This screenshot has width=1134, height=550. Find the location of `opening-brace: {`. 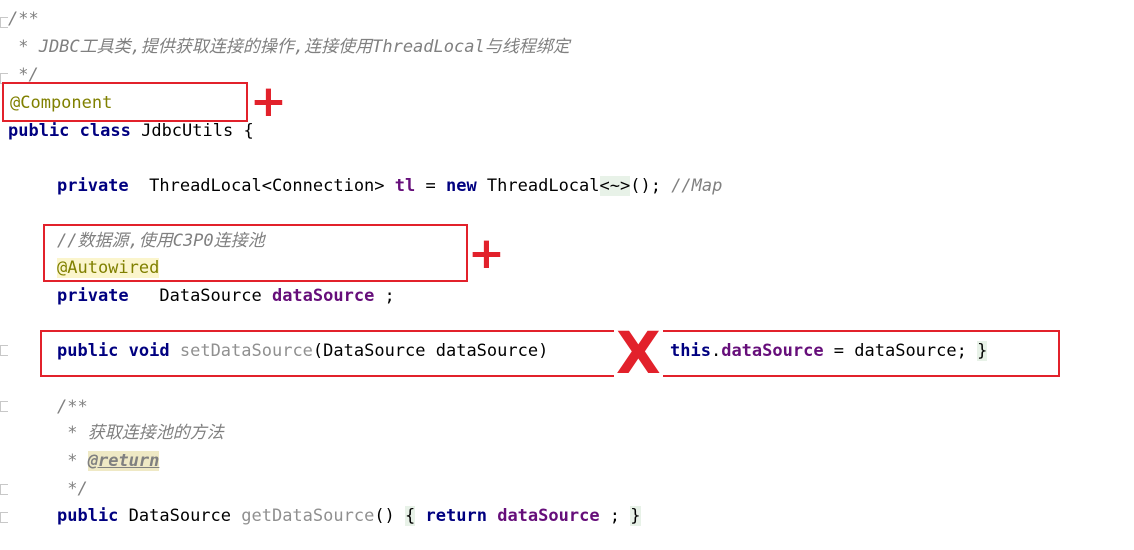

opening-brace: { is located at coordinates (410, 516).